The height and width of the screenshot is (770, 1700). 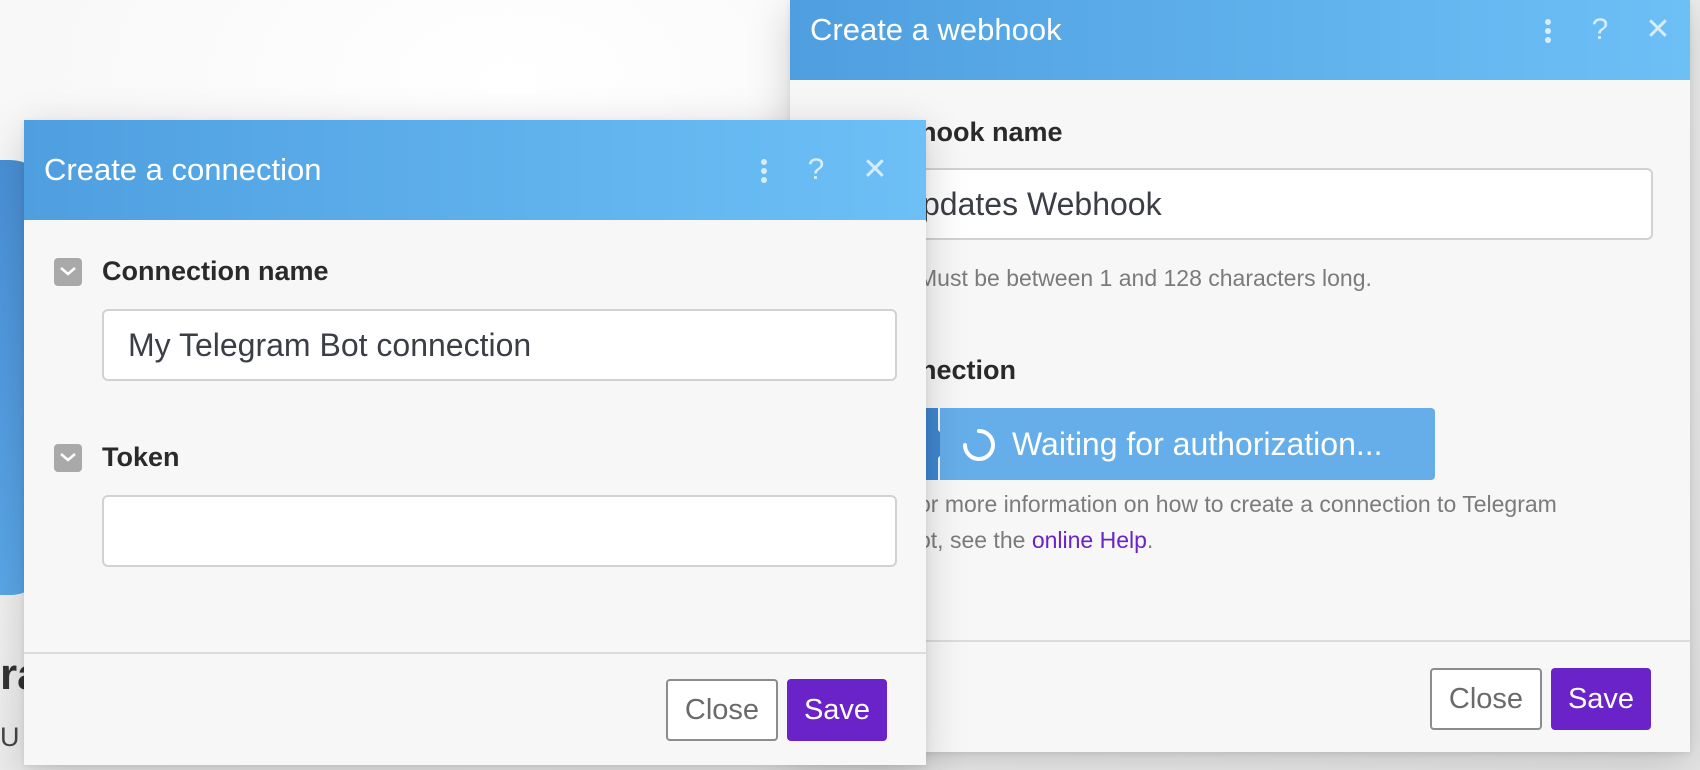 I want to click on webhook-dialog-header: Create a webhook ? ✕, so click(x=1240, y=40).